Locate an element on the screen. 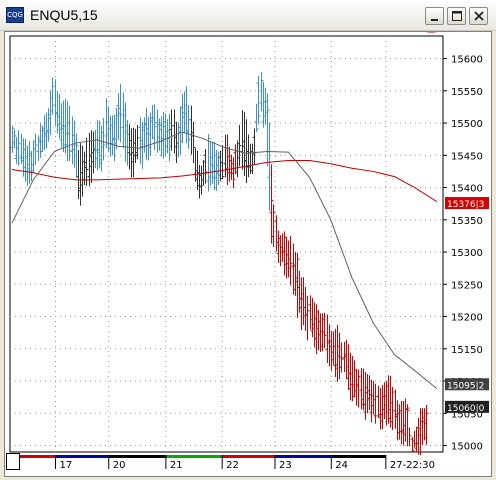 This screenshot has height=480, width=496. x-tick-label: 20 is located at coordinates (119, 465).